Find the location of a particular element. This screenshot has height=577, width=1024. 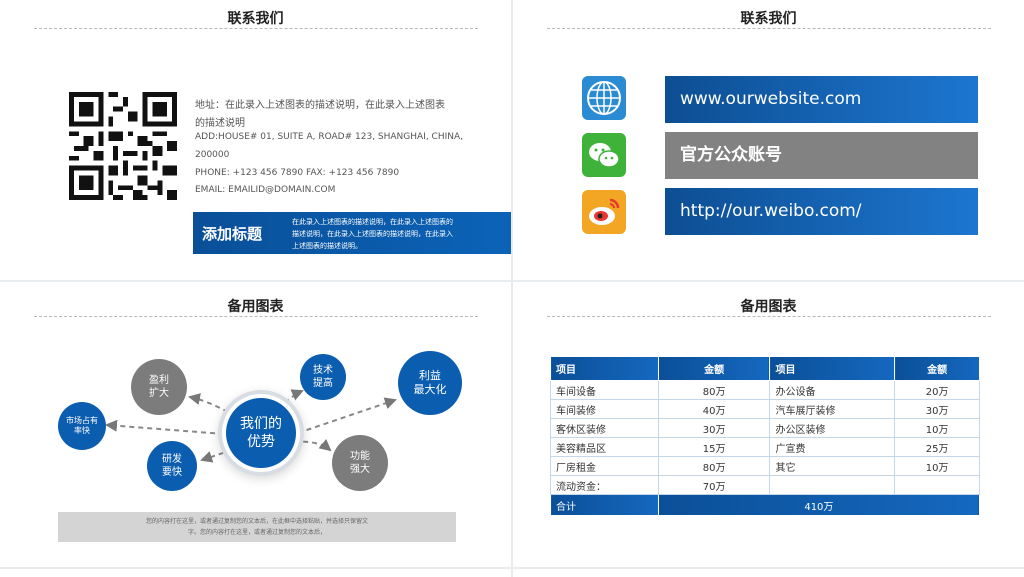

node-profit-expand: 盈利 扩大 is located at coordinates (159, 387).